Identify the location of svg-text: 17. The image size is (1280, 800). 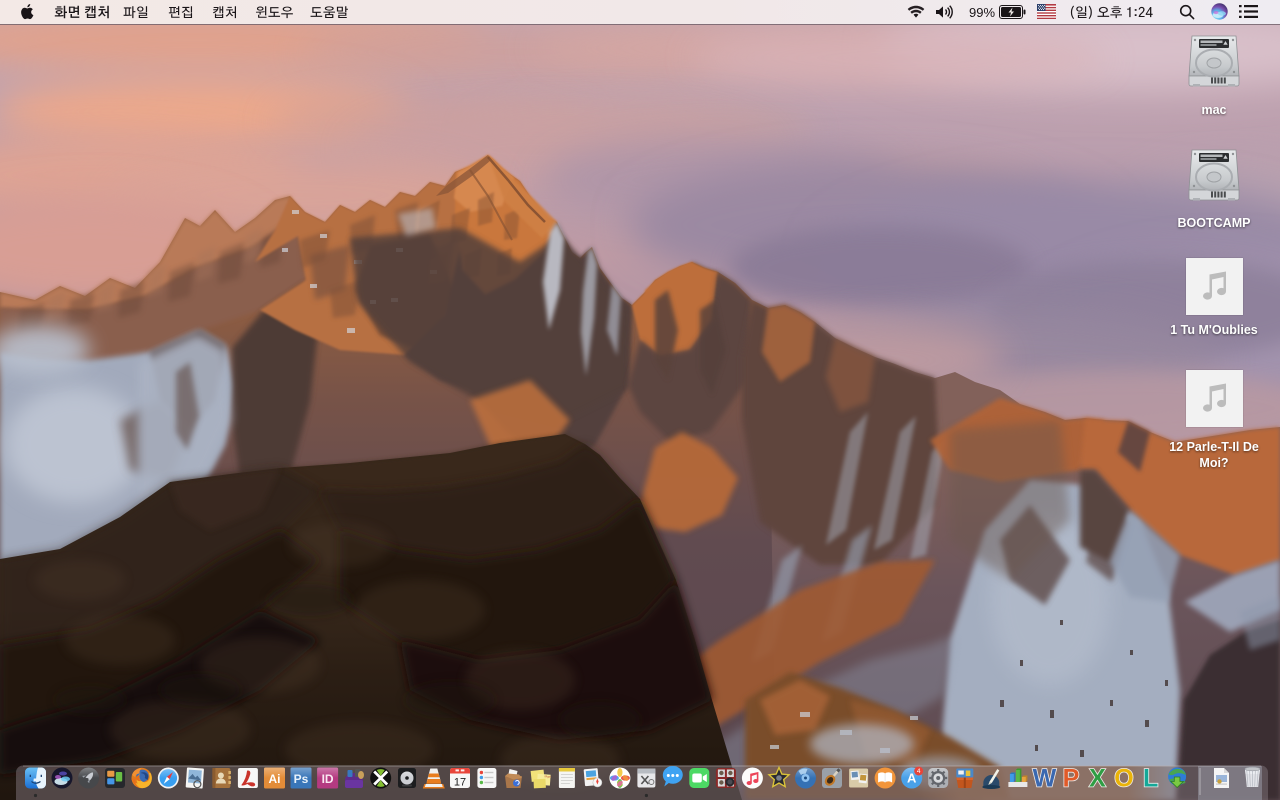
(460, 783).